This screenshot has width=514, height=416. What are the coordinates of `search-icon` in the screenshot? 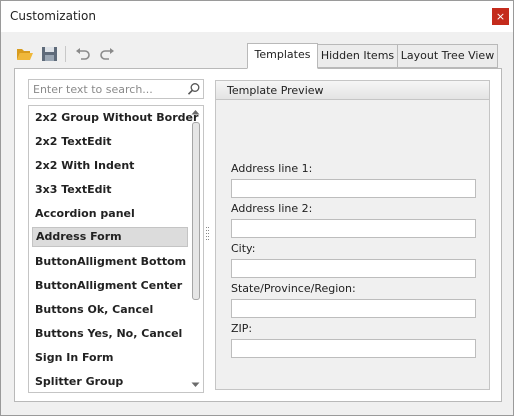 It's located at (194, 89).